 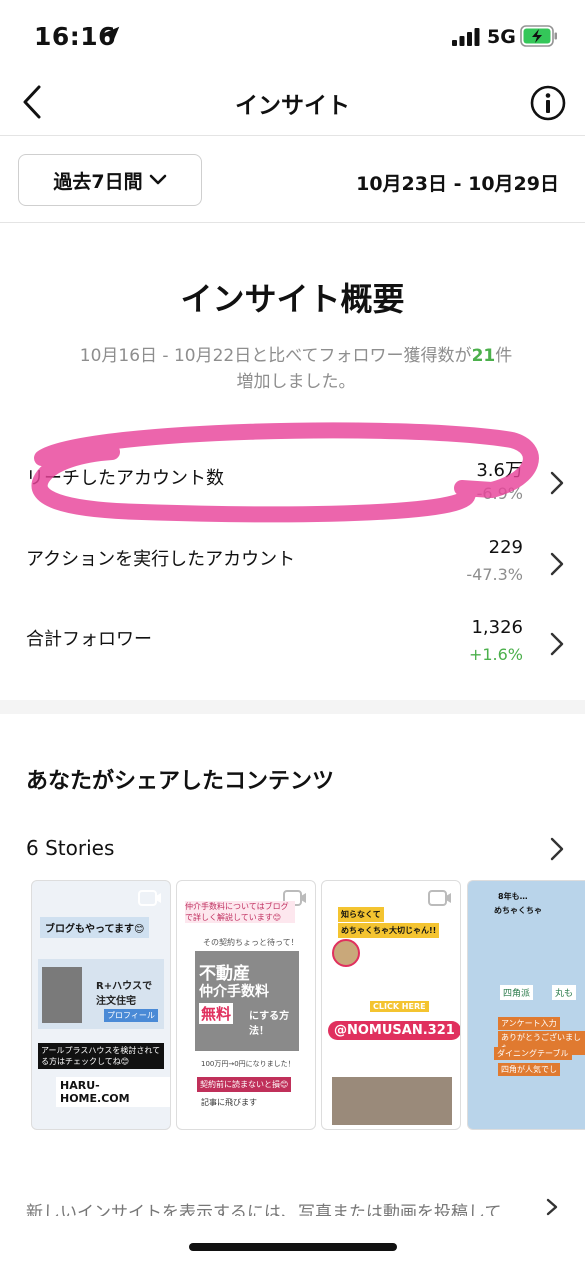 I want to click on metric-label: 合計フォロワー, so click(x=89, y=639).